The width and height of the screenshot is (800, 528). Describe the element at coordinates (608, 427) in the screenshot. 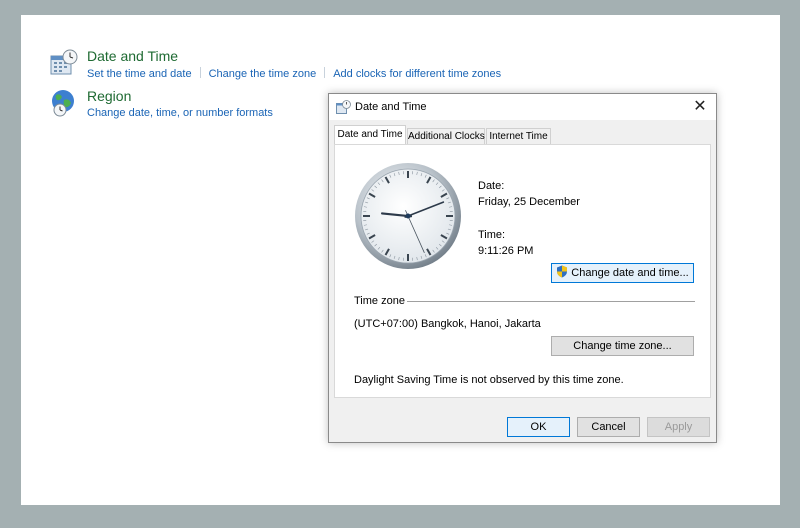

I see `cancel-button: Cancel` at that location.